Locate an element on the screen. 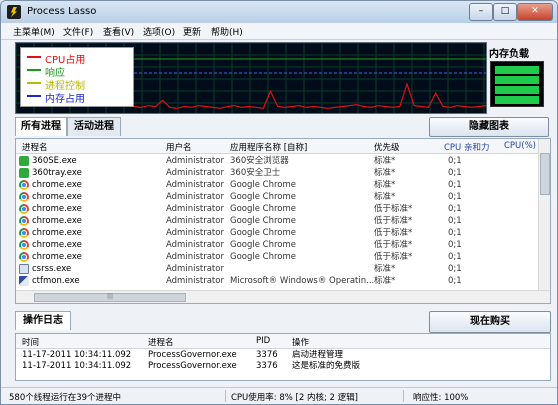 The height and width of the screenshot is (405, 558). tab-active-processes: 活动进程 is located at coordinates (94, 126).